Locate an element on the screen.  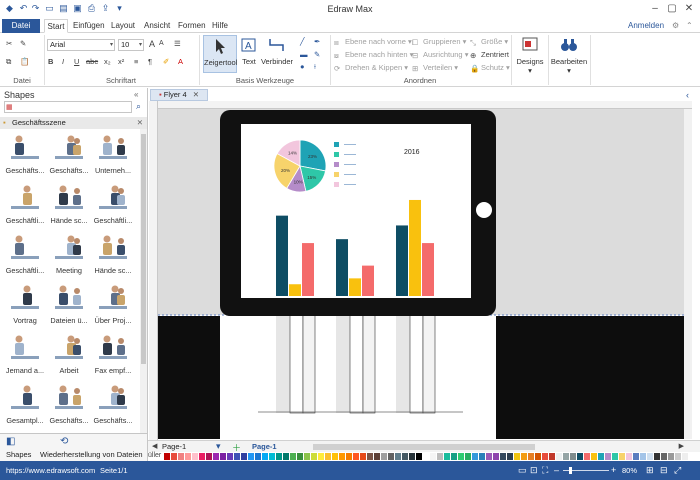
pointer-tool-button: Zeigertool is located at coordinates (220, 54).